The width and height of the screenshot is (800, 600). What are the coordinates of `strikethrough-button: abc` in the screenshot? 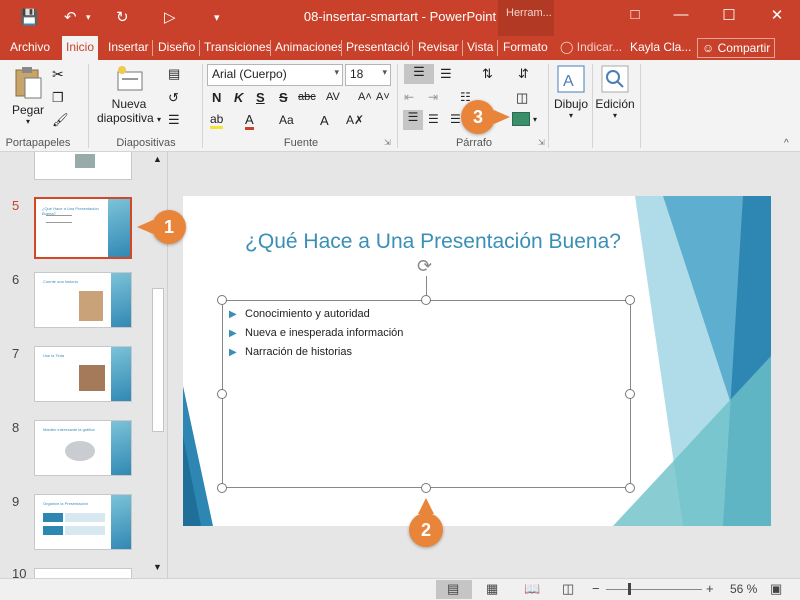 It's located at (307, 97).